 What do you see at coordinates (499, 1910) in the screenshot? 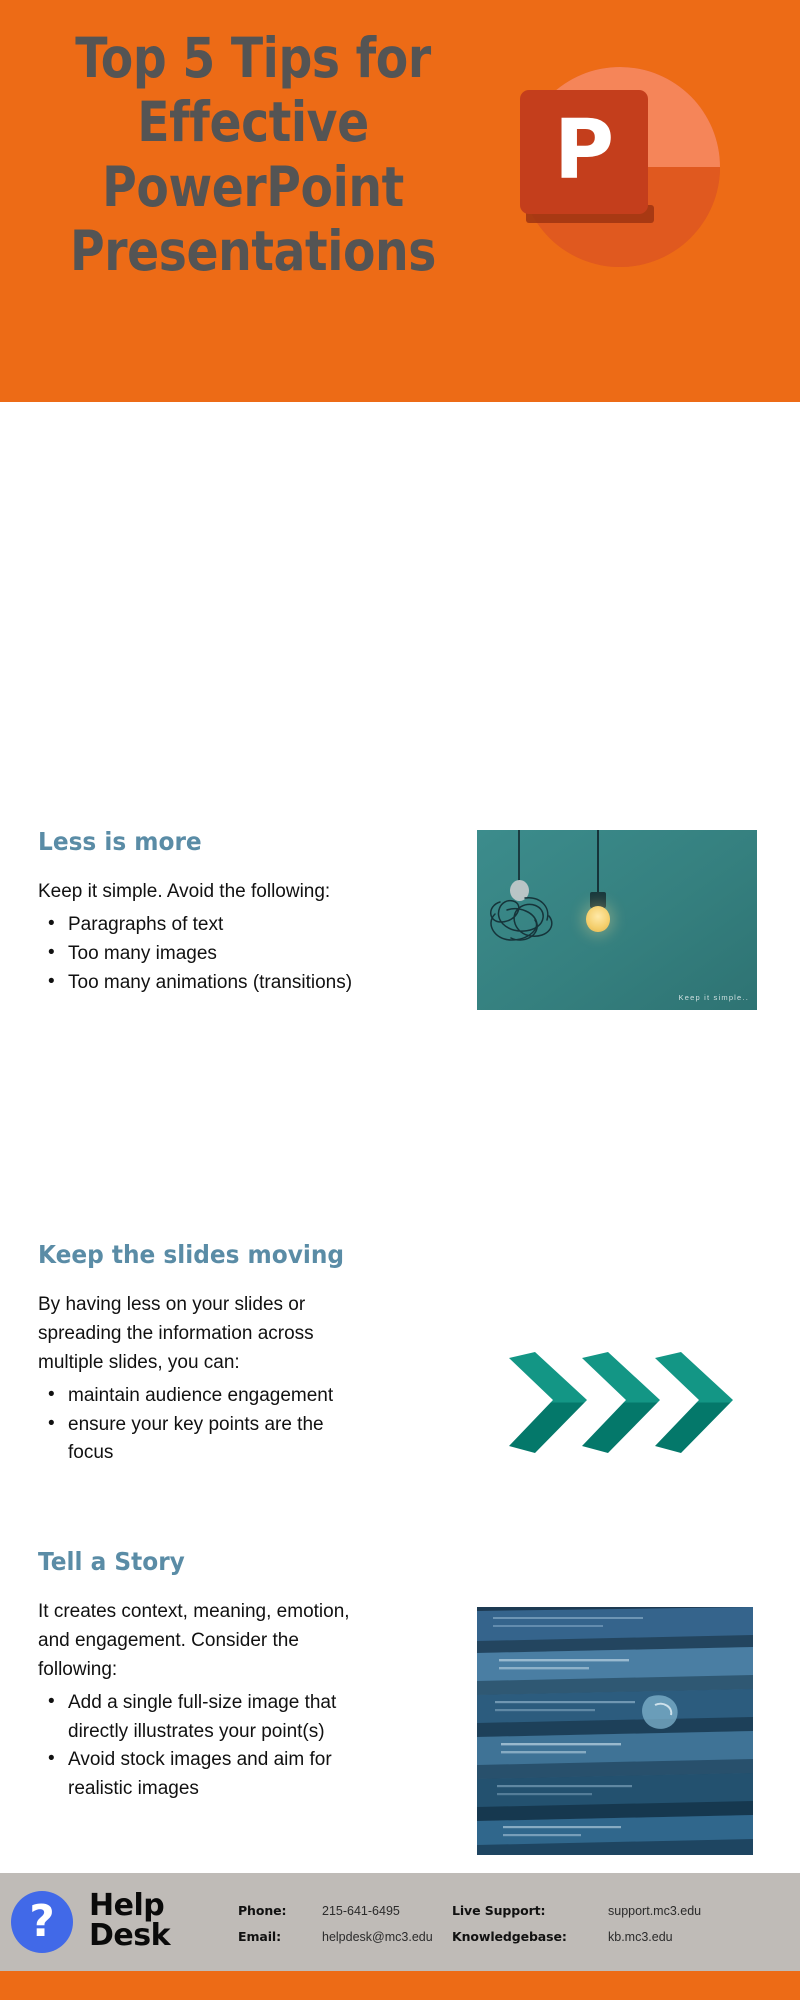
I see `contact-label-live-support: Live Support:` at bounding box center [499, 1910].